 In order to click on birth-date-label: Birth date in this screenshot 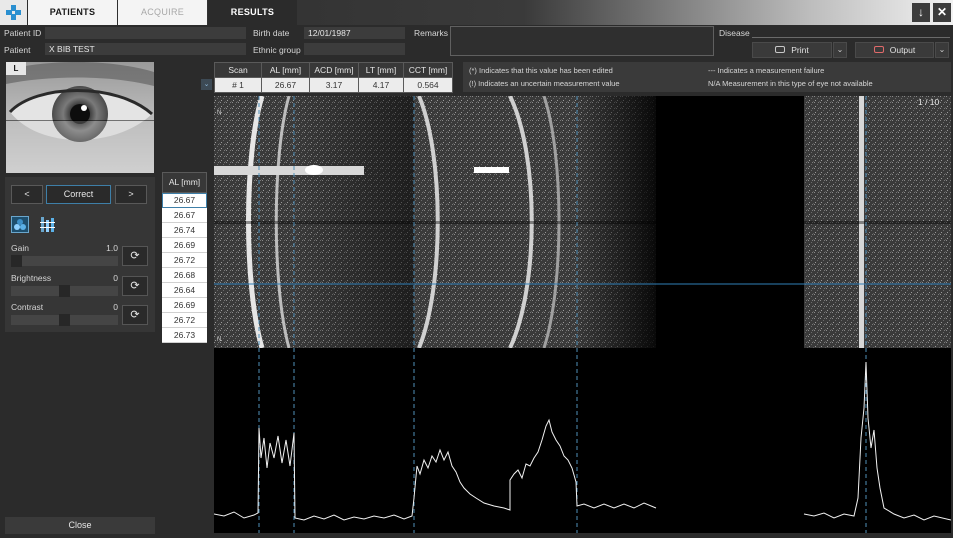, I will do `click(271, 33)`.